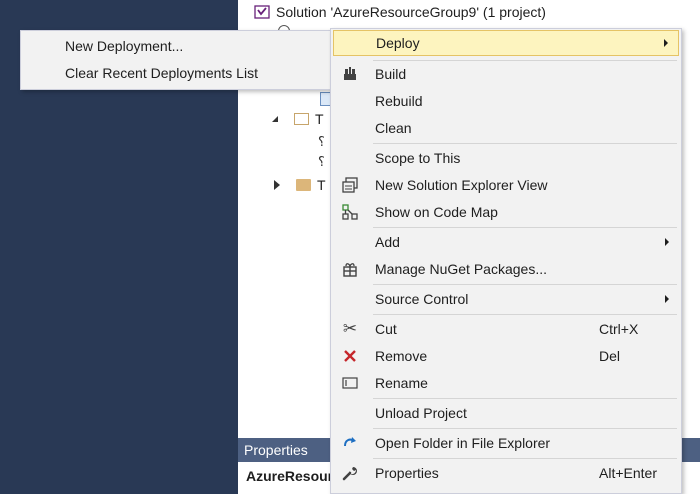 This screenshot has width=700, height=494. Describe the element at coordinates (350, 473) in the screenshot. I see `wrench-icon` at that location.